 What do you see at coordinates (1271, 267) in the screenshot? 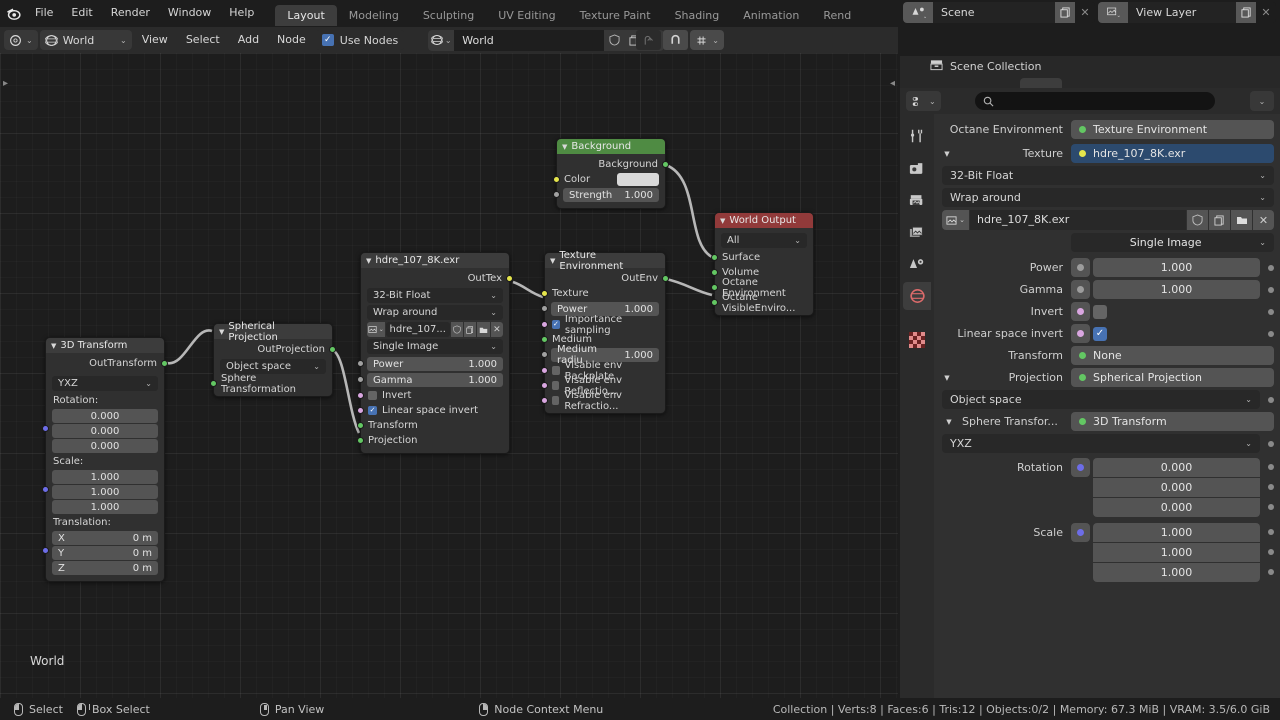
I see `power-animate-dot` at bounding box center [1271, 267].